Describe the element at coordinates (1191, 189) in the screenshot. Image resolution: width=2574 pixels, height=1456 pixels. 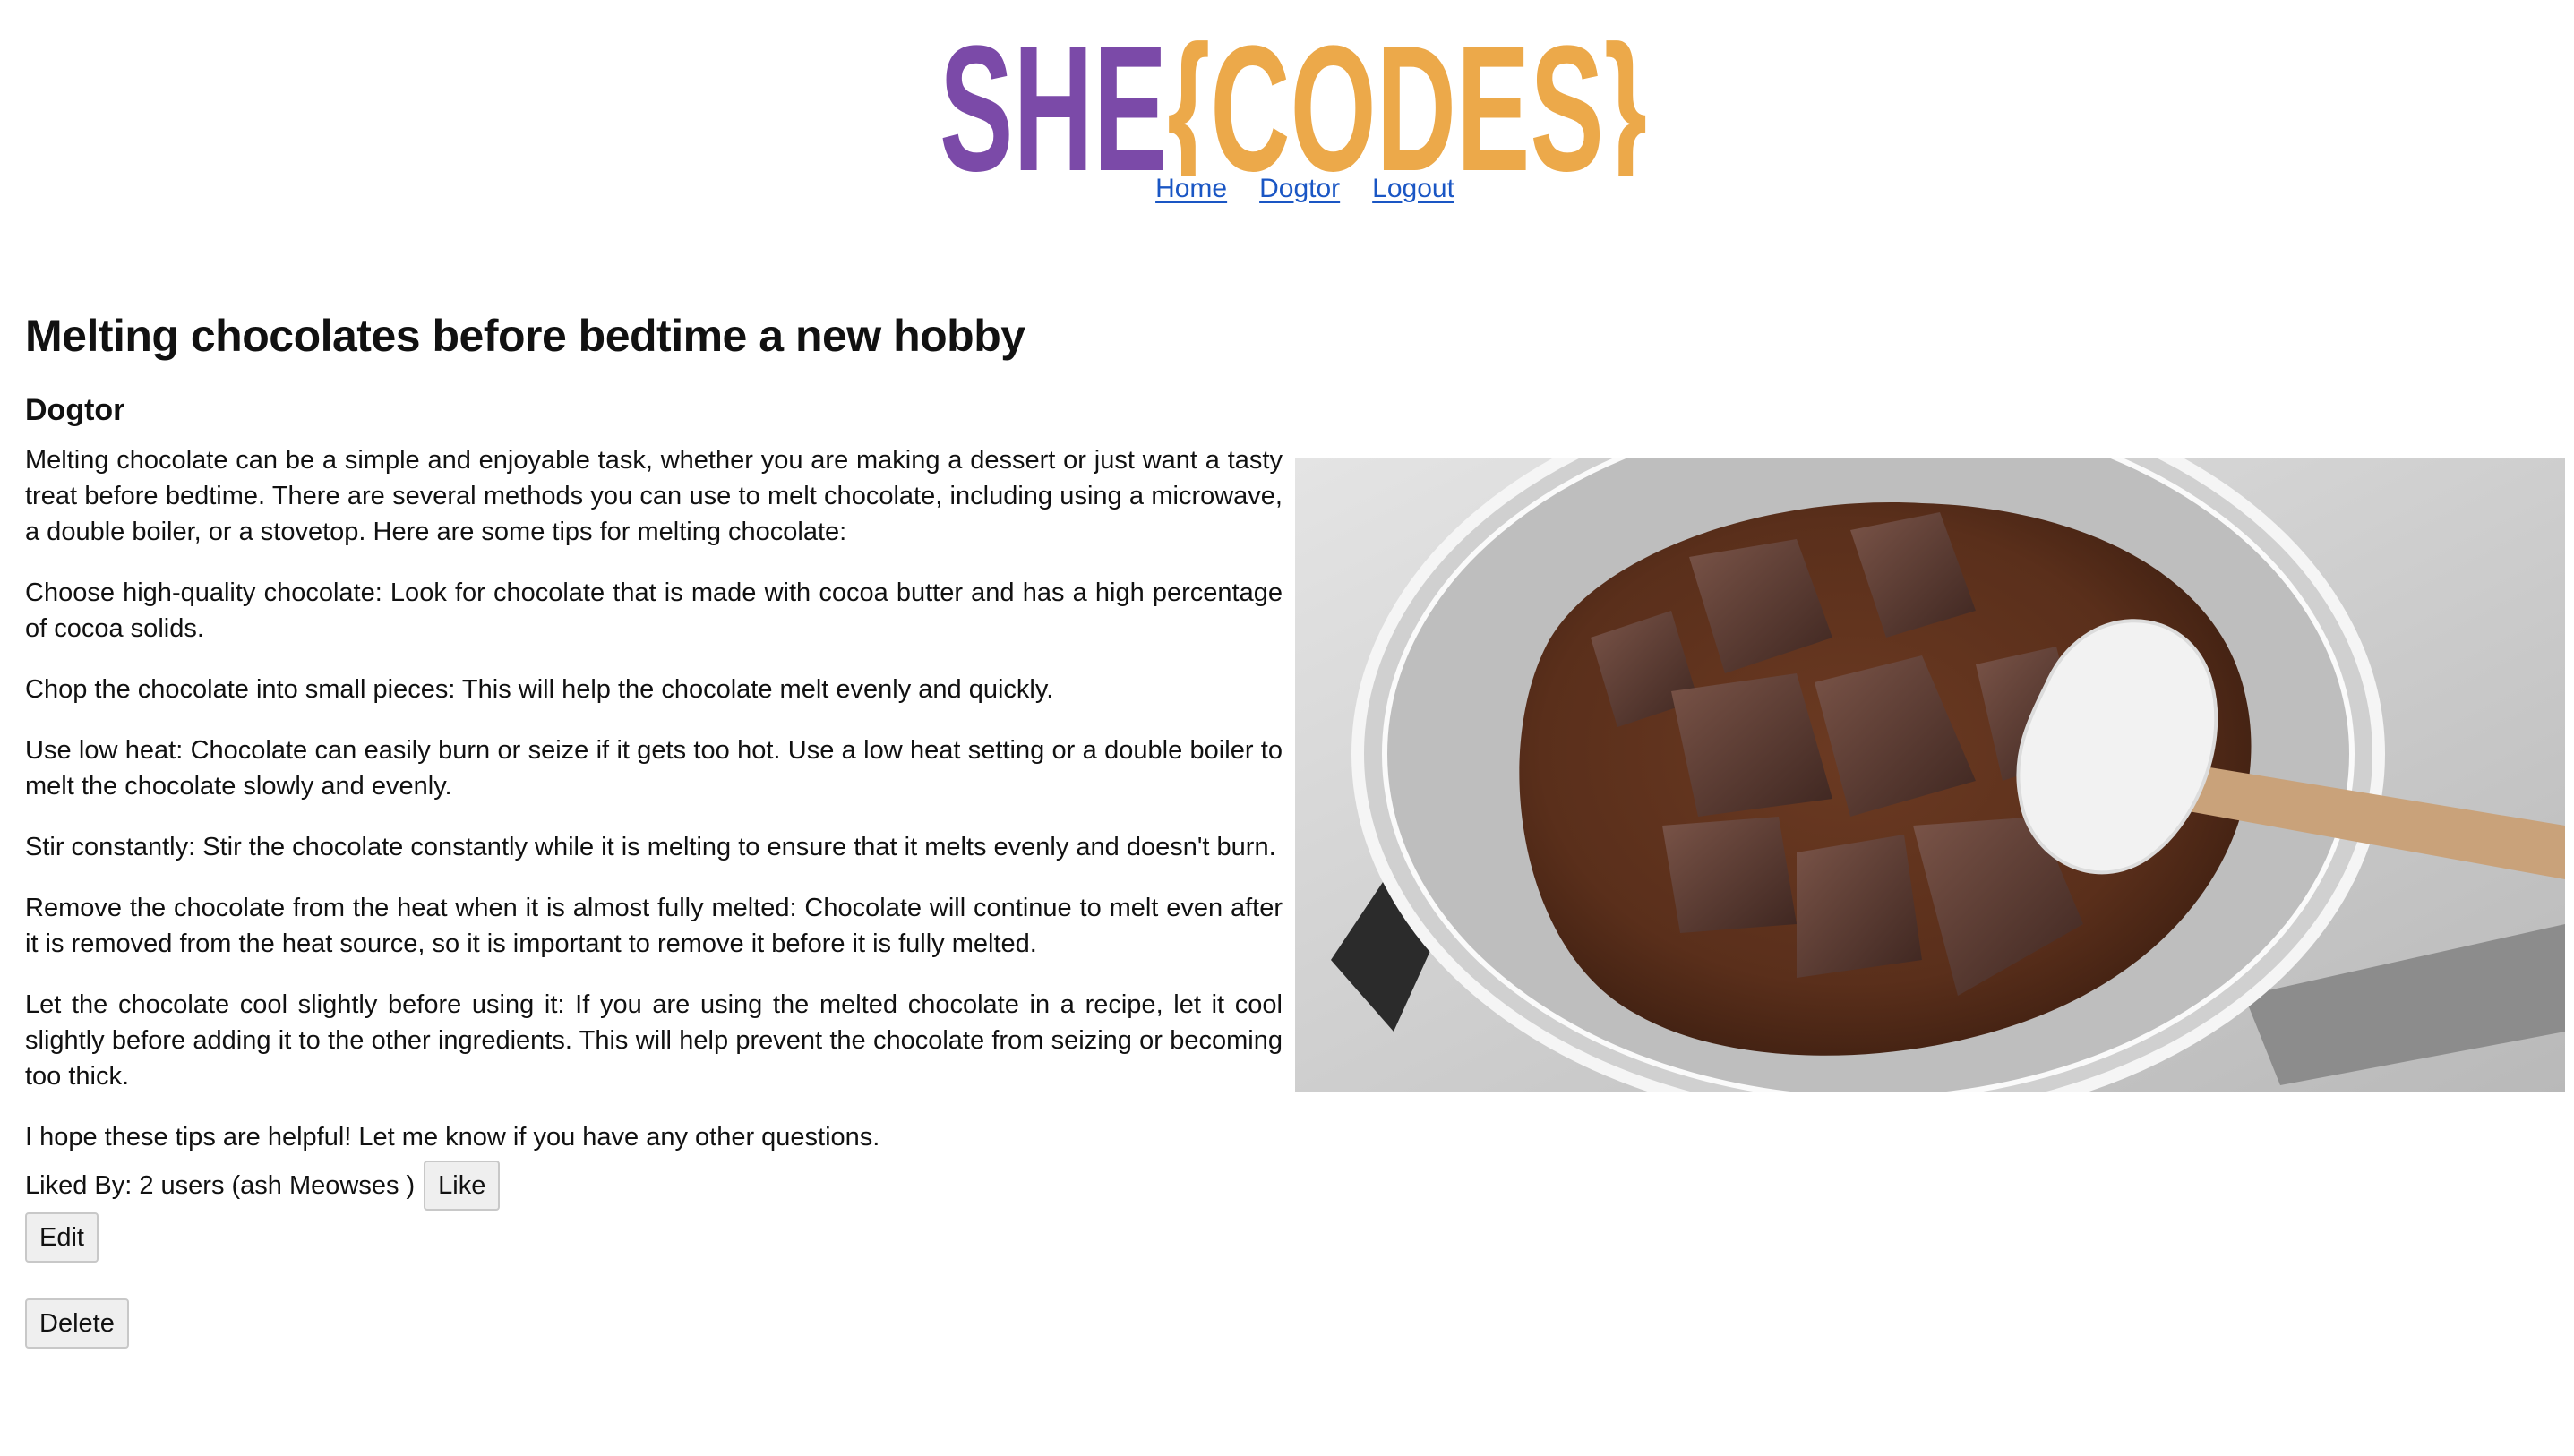
I see `nav-link-home: Home` at that location.